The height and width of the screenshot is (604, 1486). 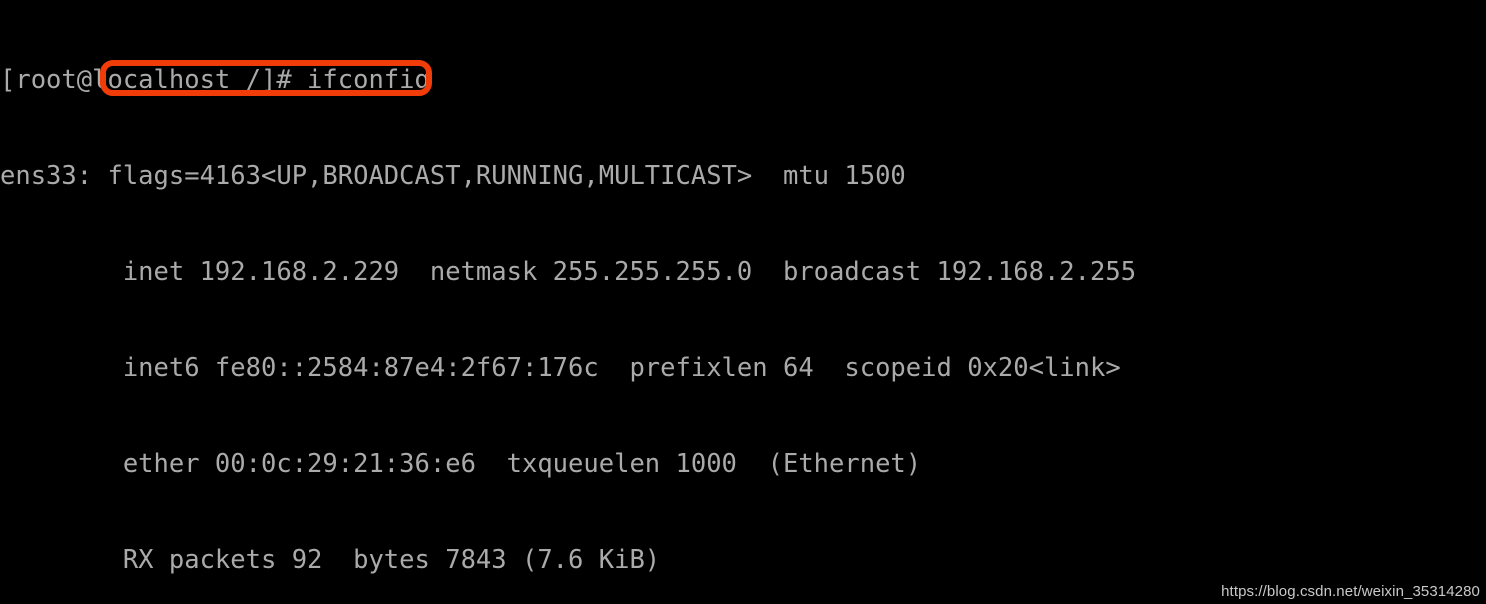 I want to click on terminal-line-ens33-rx-packets: RX packets 92 bytes 7843 (7.6 KiB), so click(x=330, y=560).